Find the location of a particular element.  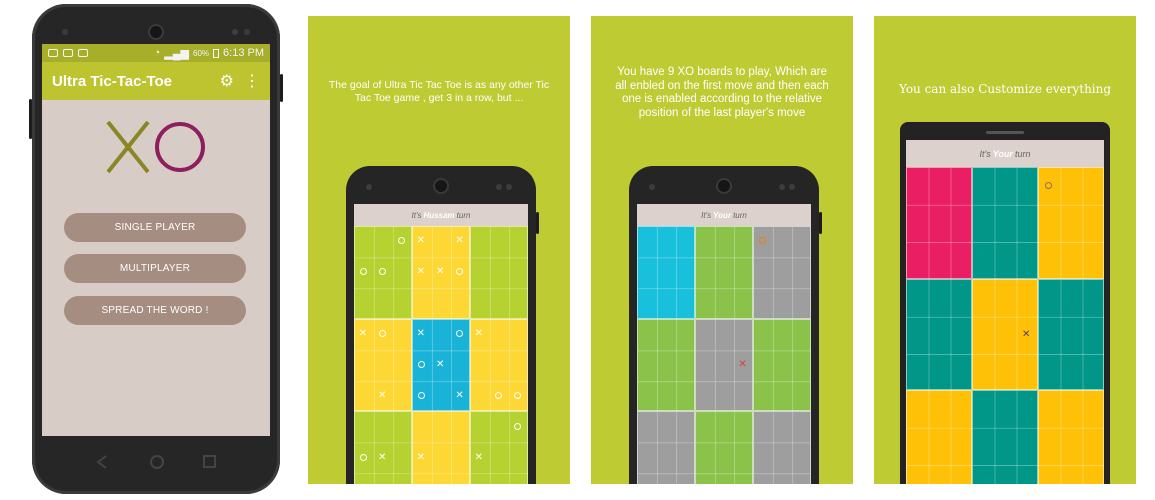

single-player-button: SINGLE PLAYER is located at coordinates (155, 227).